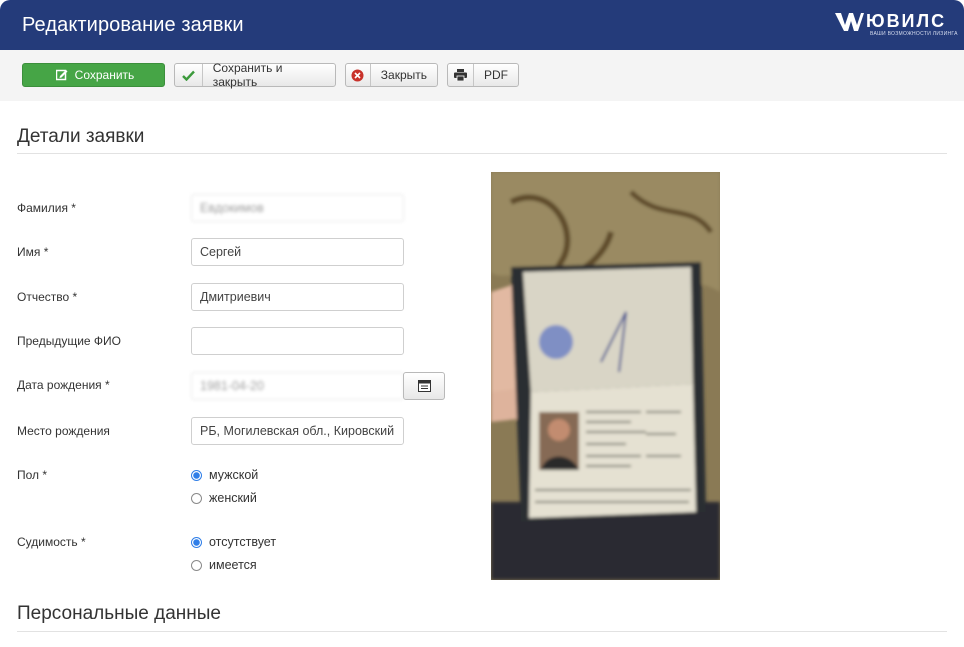  Describe the element at coordinates (233, 565) in the screenshot. I see `criminal-record-option-label: имеется` at that location.